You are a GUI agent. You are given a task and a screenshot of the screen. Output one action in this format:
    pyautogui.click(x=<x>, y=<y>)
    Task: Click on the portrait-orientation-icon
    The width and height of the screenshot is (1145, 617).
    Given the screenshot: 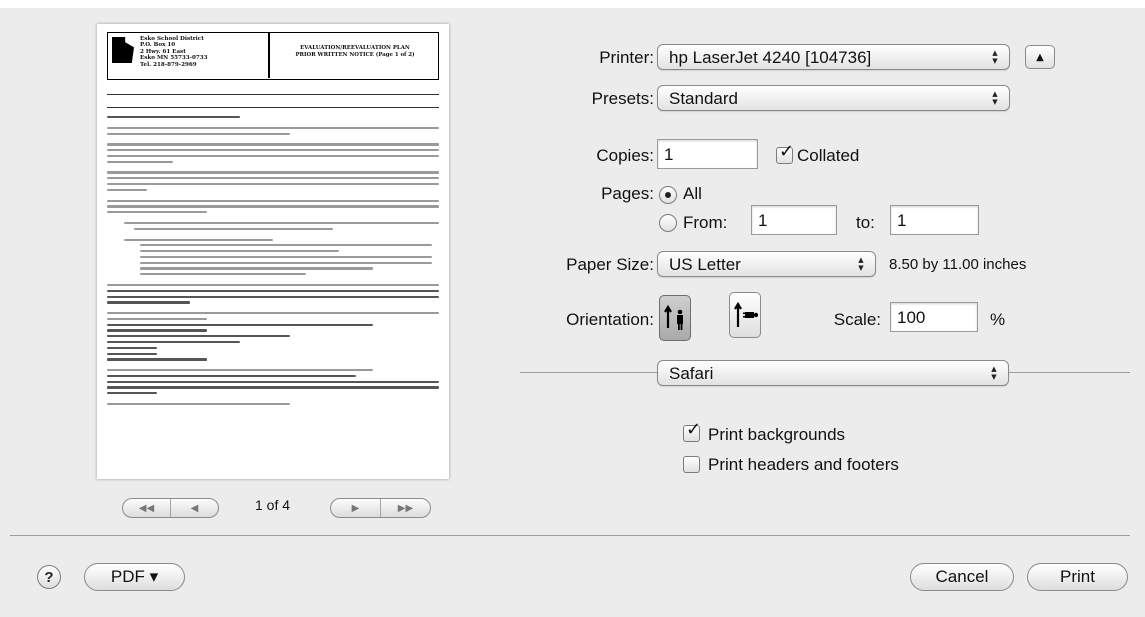 What is the action you would take?
    pyautogui.click(x=673, y=317)
    